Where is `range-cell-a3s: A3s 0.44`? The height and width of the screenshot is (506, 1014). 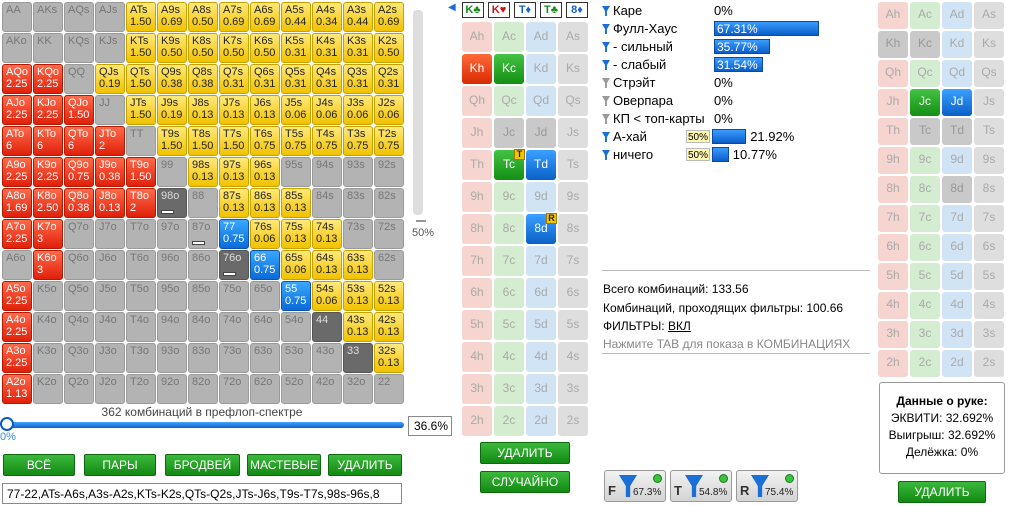
range-cell-a3s: A3s 0.44 is located at coordinates (358, 17).